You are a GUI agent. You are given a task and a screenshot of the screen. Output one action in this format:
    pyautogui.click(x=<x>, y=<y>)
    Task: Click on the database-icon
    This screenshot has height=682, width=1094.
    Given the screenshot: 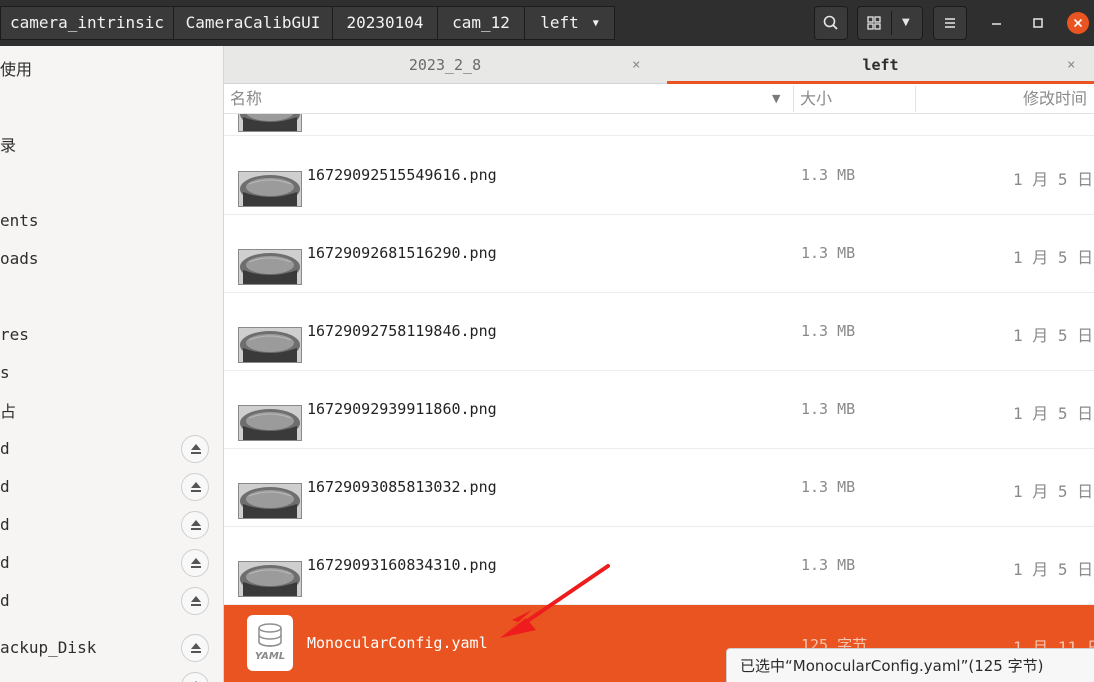 What is the action you would take?
    pyautogui.click(x=270, y=635)
    